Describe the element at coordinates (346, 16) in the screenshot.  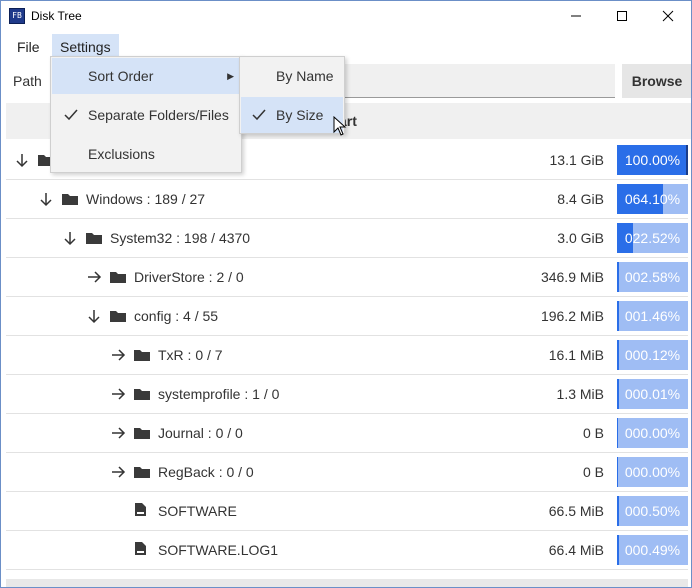
I see `title-bar: FB Disk Tree` at that location.